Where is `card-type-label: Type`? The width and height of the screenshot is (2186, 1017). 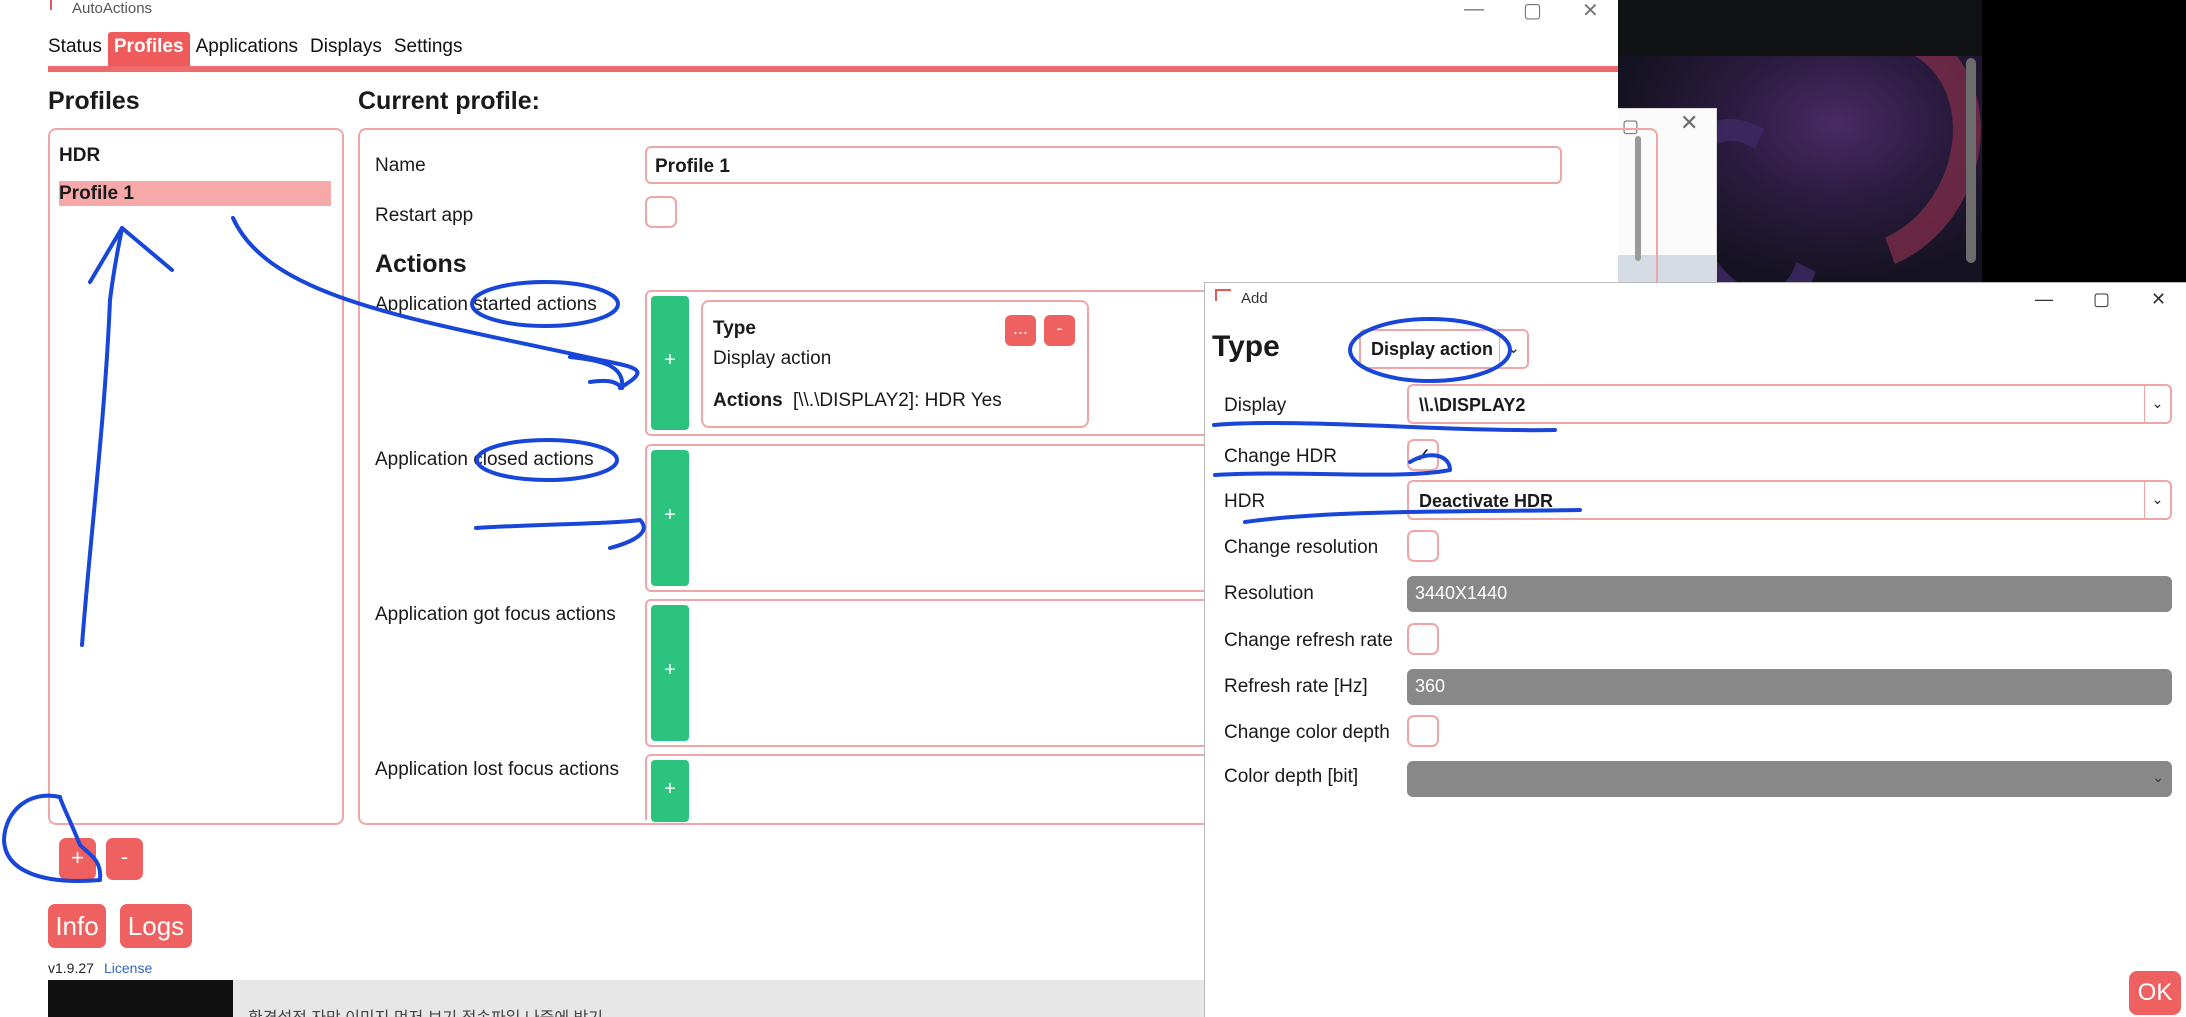 card-type-label: Type is located at coordinates (734, 328).